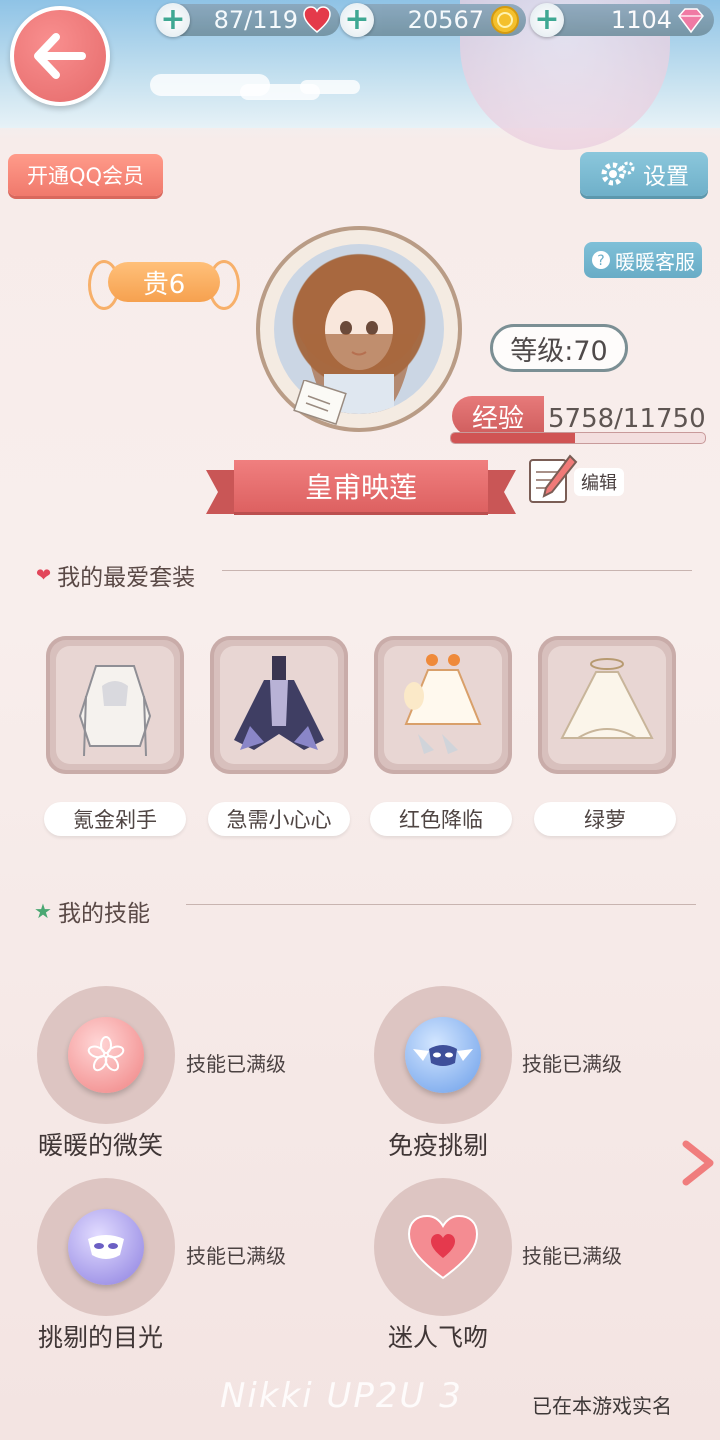 This screenshot has height=1440, width=720. I want to click on edit-name-button: 编辑, so click(576, 480).